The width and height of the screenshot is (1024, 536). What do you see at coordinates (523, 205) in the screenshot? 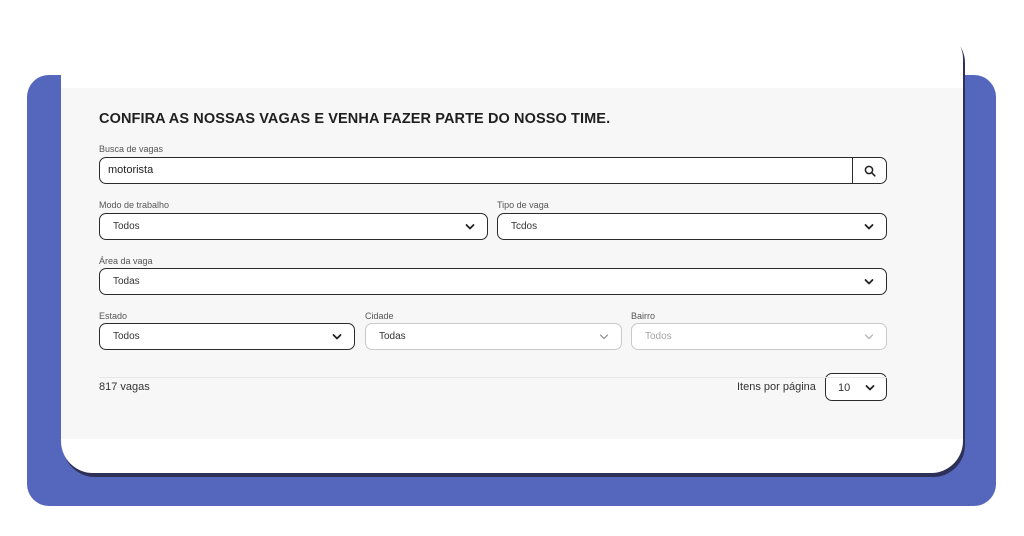
I see `tipo-vaga-label: Tipo de vaga` at bounding box center [523, 205].